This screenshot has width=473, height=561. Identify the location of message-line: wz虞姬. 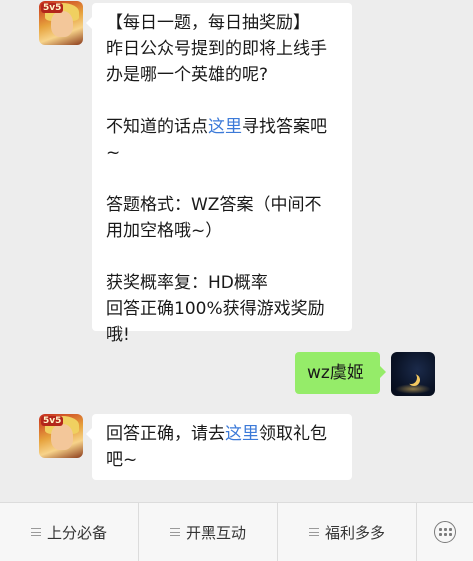
(335, 373).